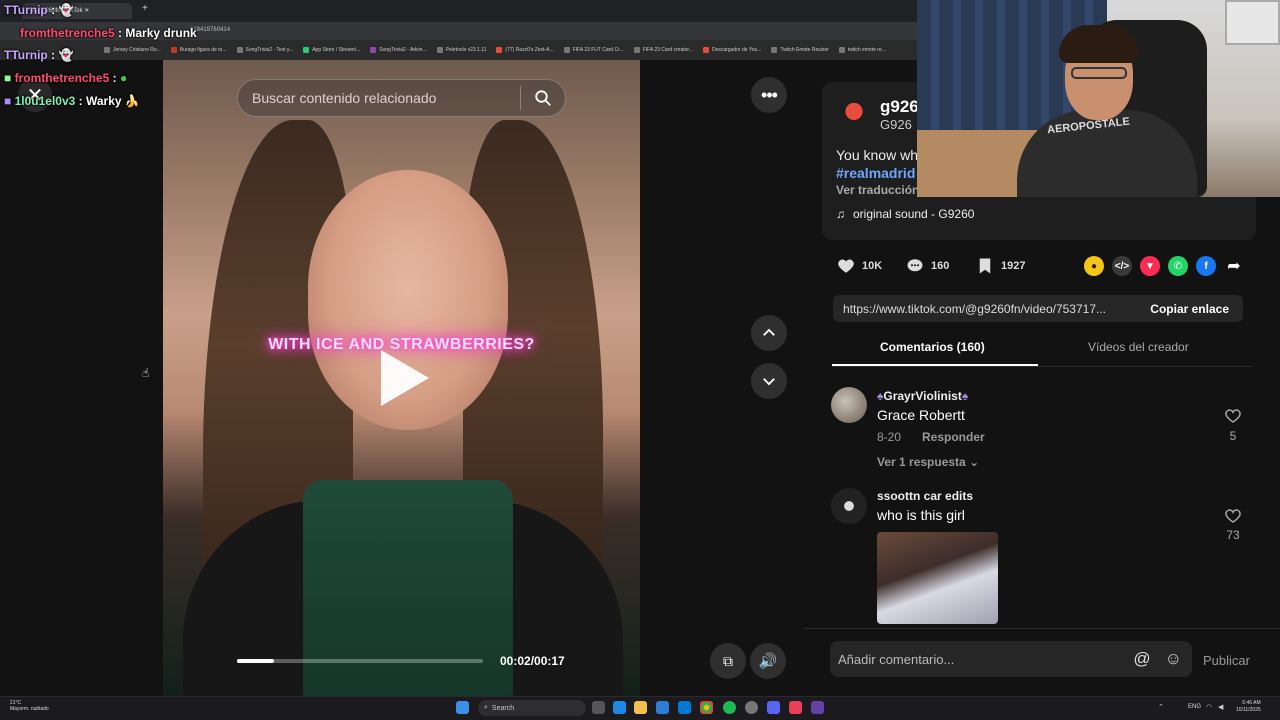 This screenshot has width=1280, height=720. I want to click on pip-button: ⧉, so click(728, 661).